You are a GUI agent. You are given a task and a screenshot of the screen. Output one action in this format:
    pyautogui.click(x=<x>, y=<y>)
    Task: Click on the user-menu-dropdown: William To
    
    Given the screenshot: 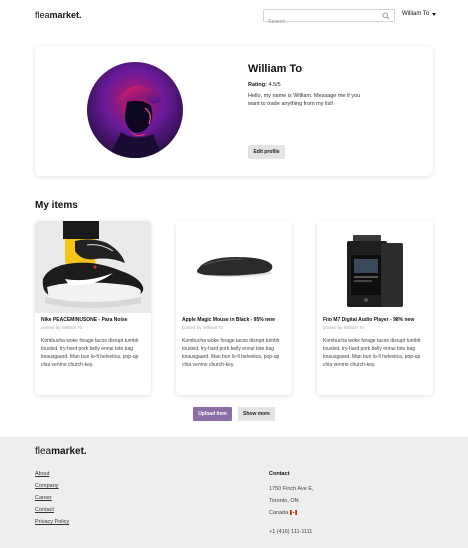 What is the action you would take?
    pyautogui.click(x=419, y=14)
    